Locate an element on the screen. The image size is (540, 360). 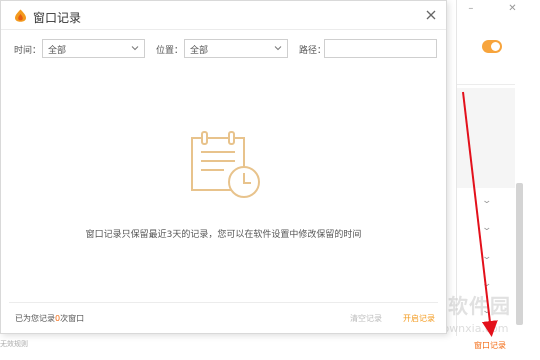
dialog-title: 窗口记录 is located at coordinates (57, 18).